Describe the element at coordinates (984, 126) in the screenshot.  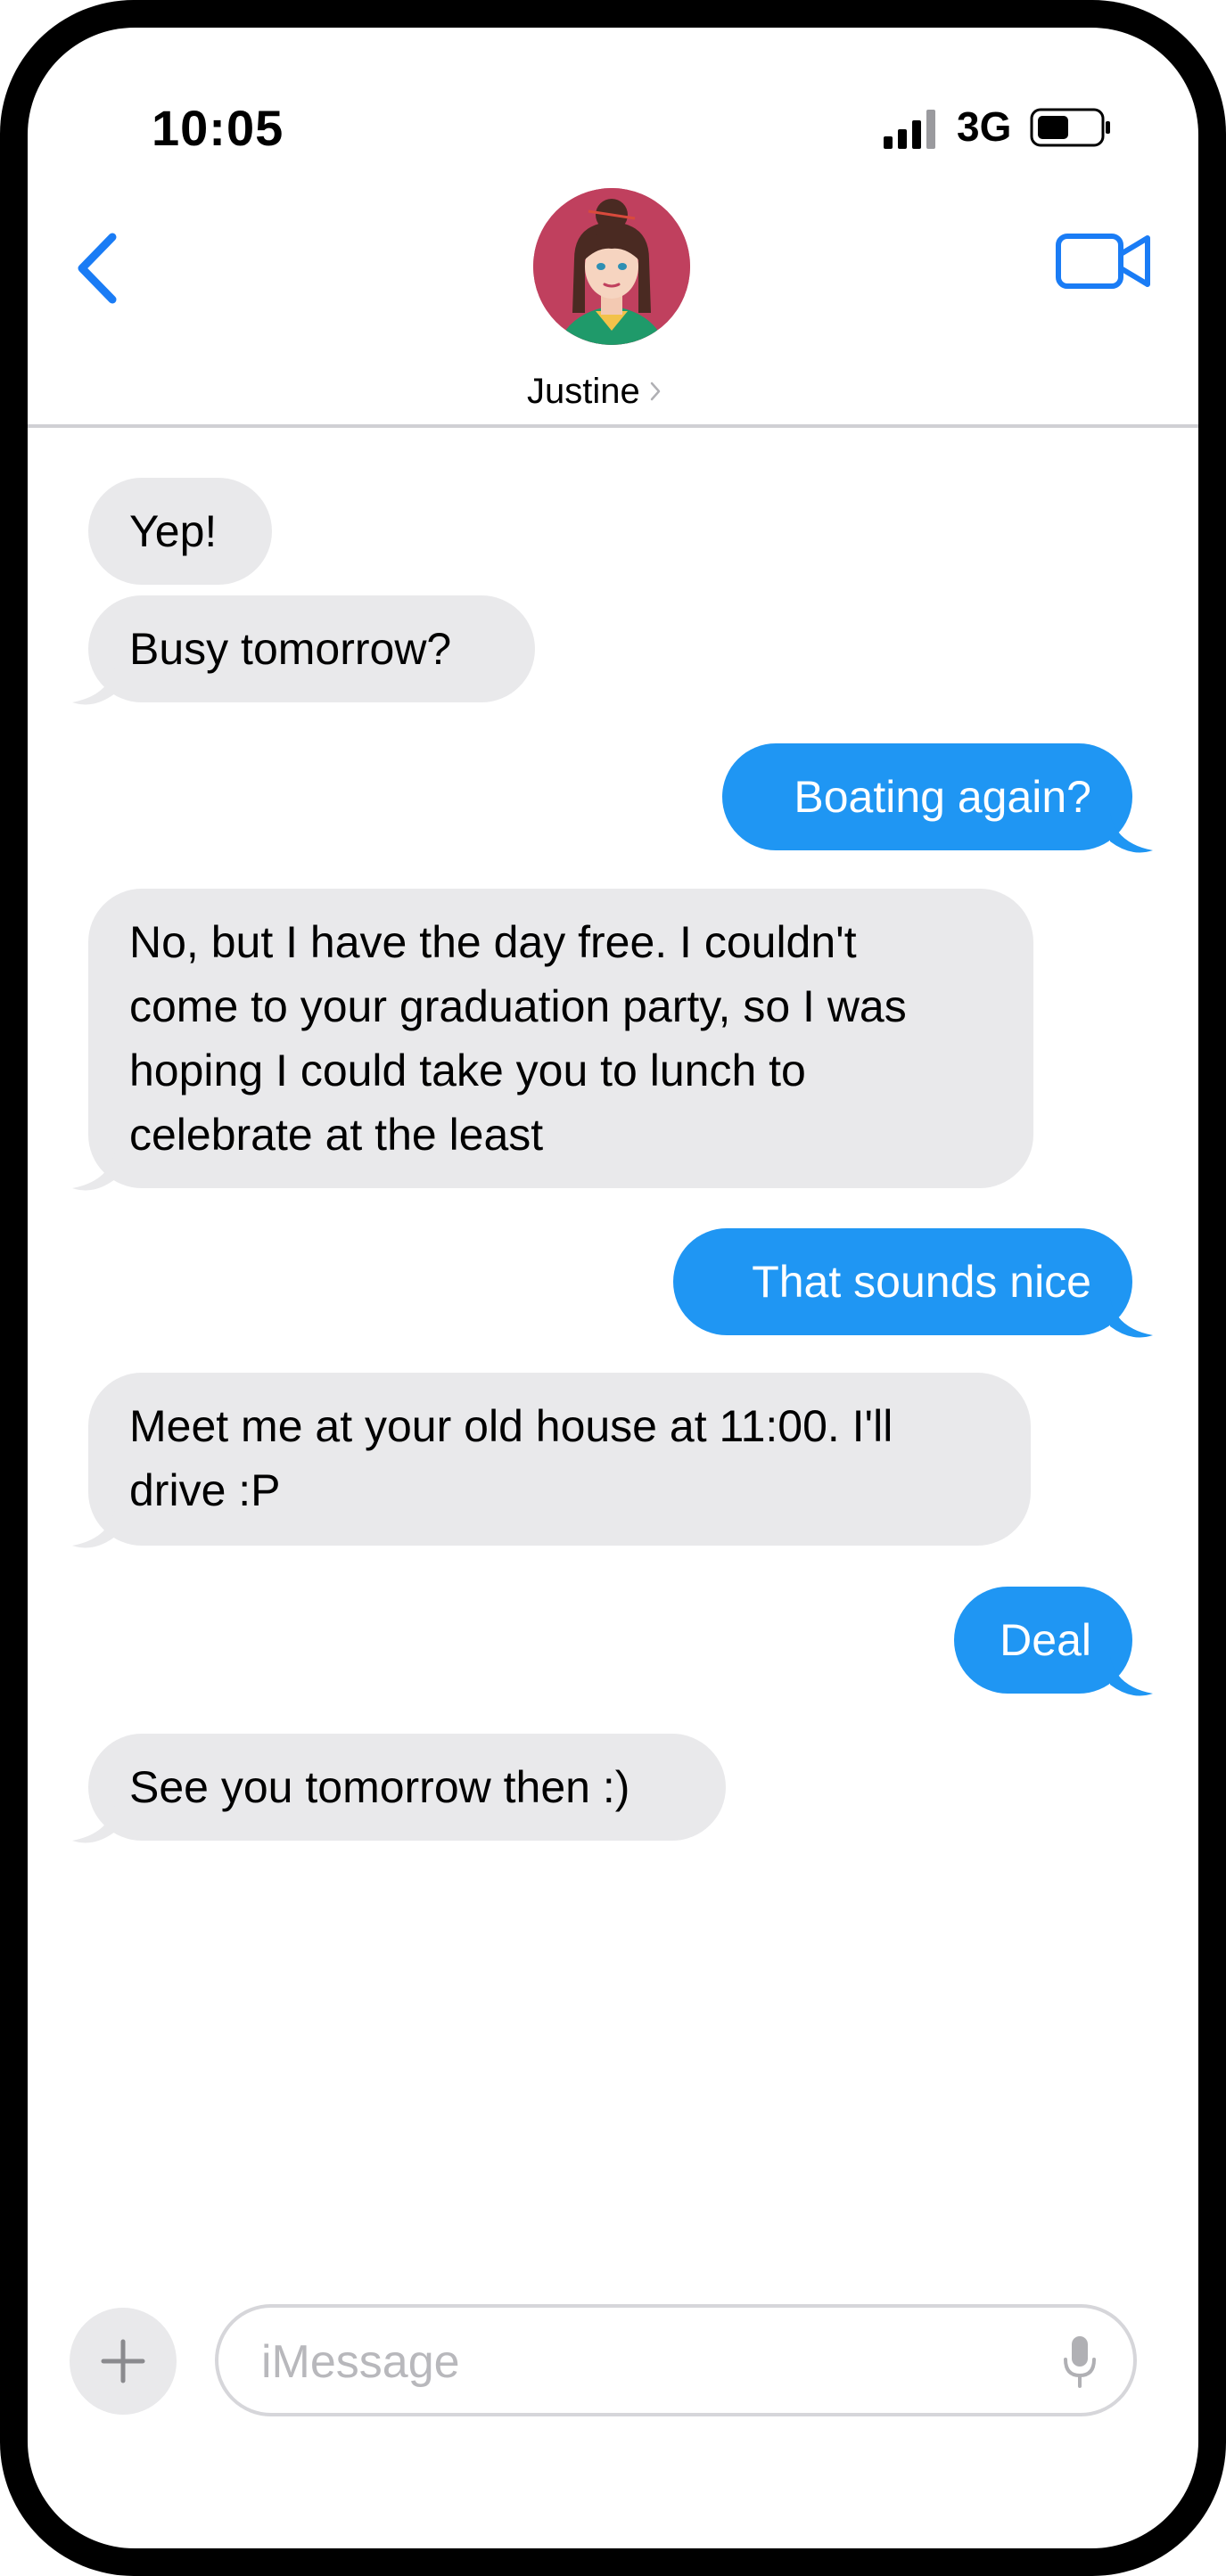
I see `network-label: 3G` at that location.